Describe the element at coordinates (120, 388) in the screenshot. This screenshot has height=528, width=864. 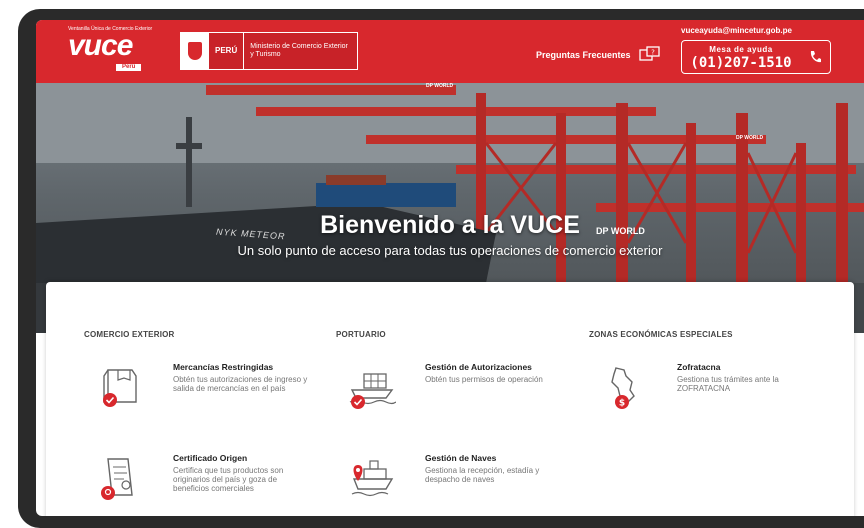
I see `package-check-icon` at that location.